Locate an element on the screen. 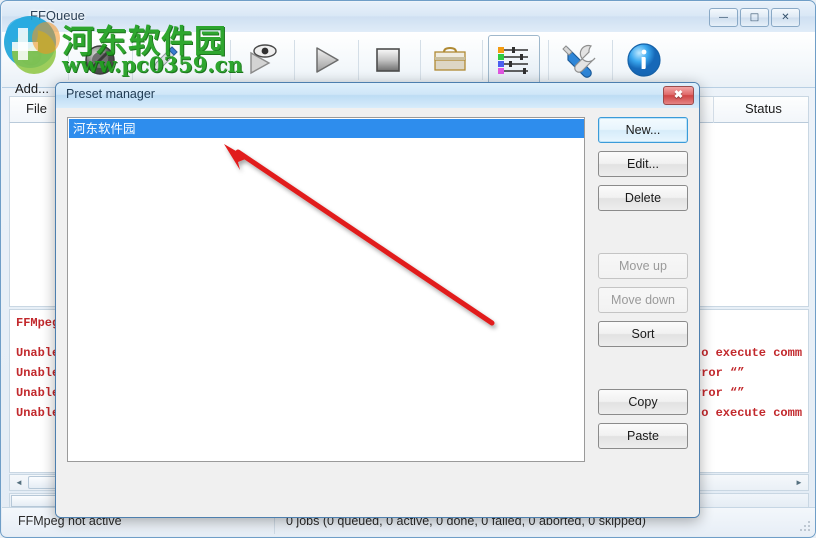 This screenshot has height=538, width=816. toolbar-toolbox-button is located at coordinates (450, 60).